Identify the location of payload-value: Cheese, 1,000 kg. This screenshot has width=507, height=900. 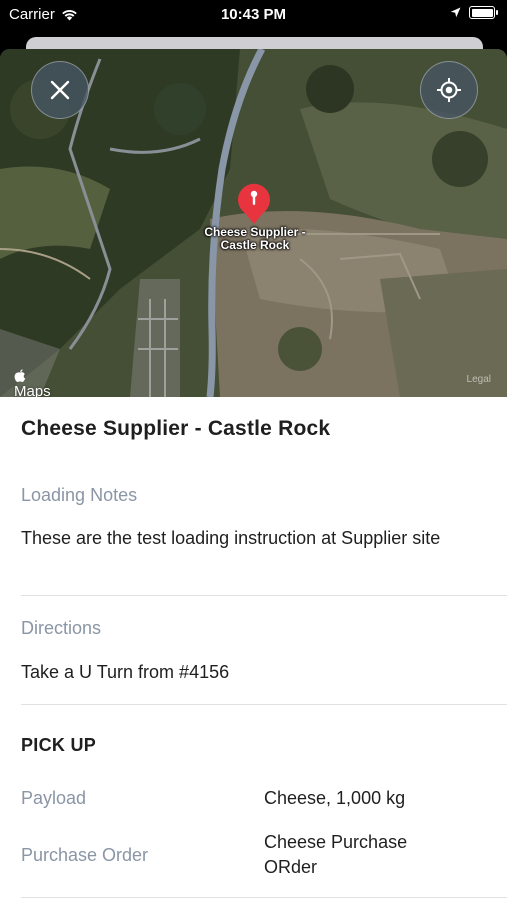
(335, 798).